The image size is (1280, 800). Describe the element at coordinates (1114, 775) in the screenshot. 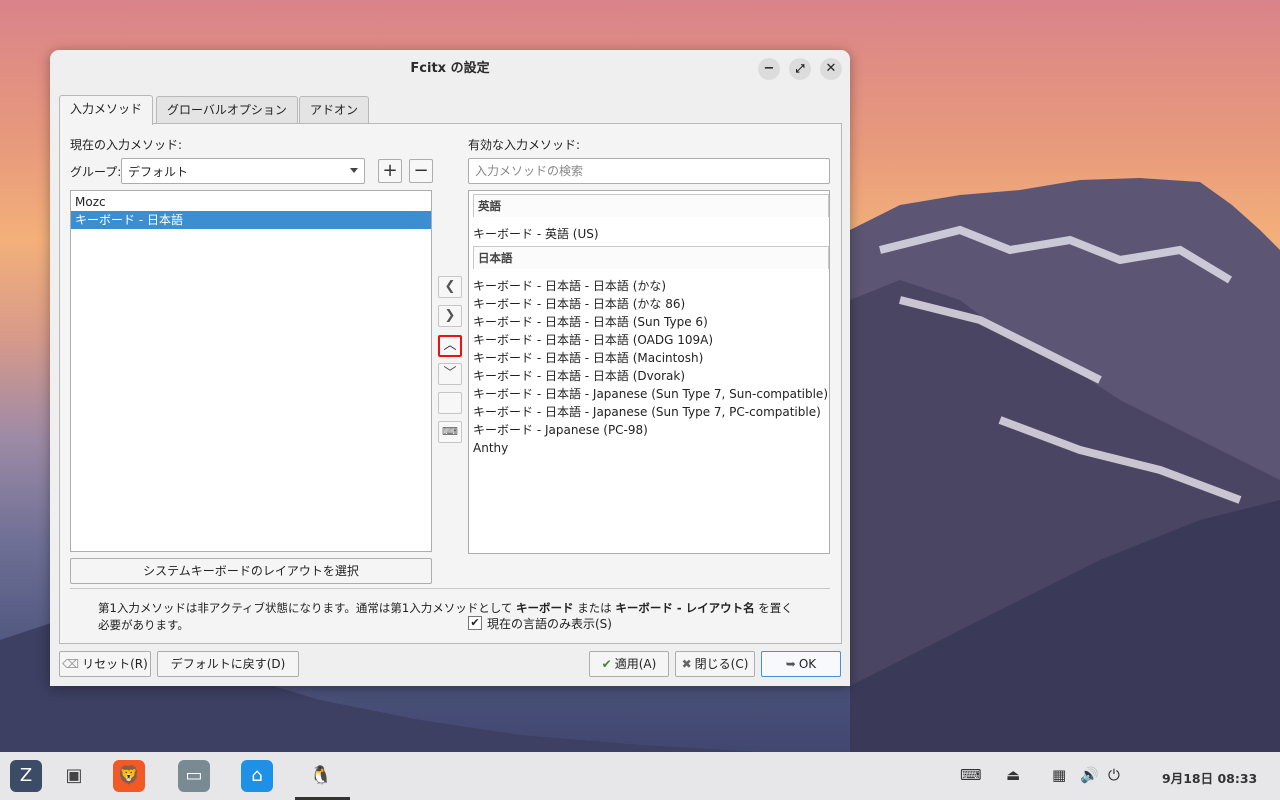

I see `power-icon: ⏻` at that location.